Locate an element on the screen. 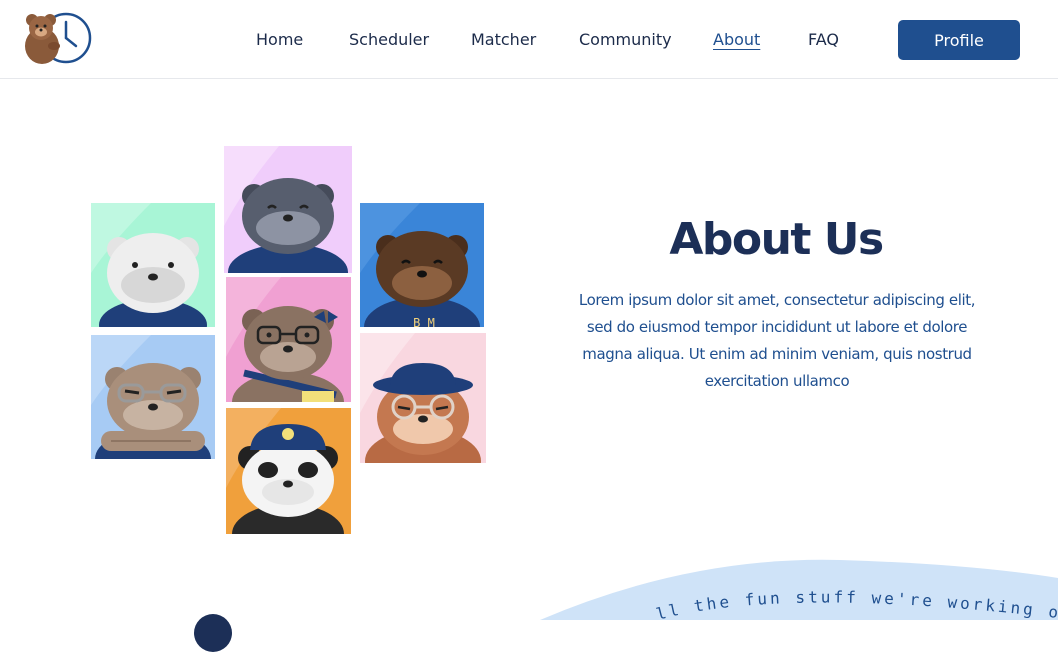  about-title: About Us is located at coordinates (776, 239).